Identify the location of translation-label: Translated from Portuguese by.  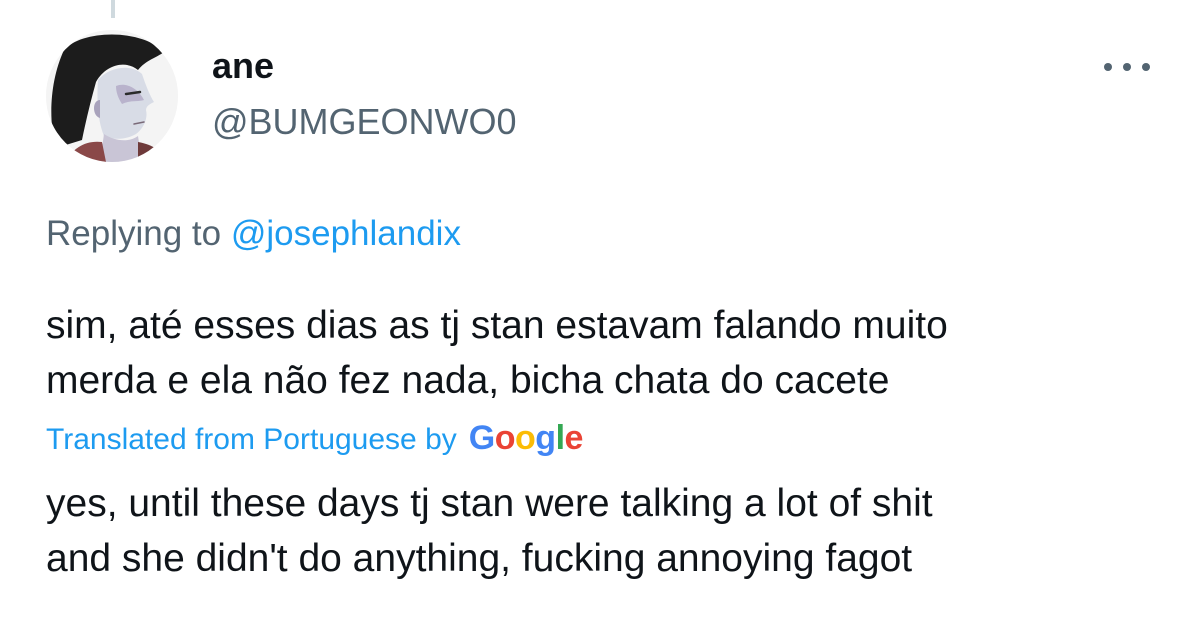
(251, 439).